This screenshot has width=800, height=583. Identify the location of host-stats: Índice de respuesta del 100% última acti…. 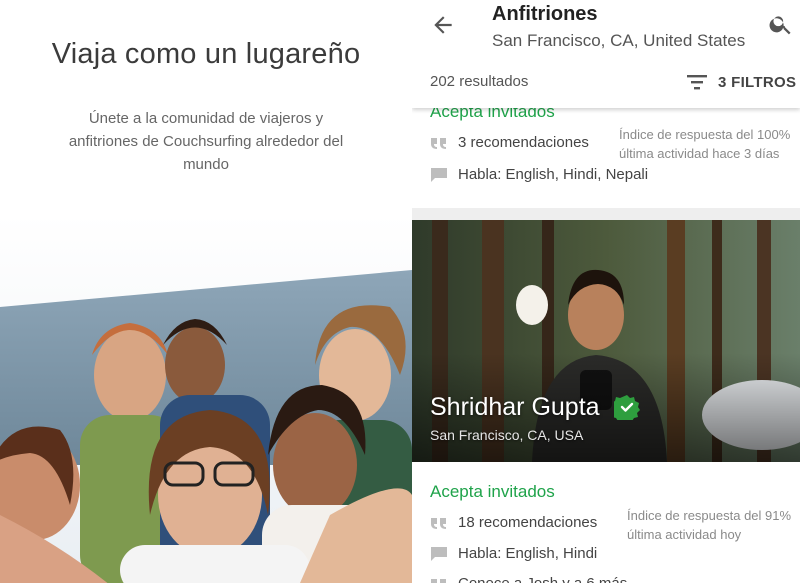
(704, 144).